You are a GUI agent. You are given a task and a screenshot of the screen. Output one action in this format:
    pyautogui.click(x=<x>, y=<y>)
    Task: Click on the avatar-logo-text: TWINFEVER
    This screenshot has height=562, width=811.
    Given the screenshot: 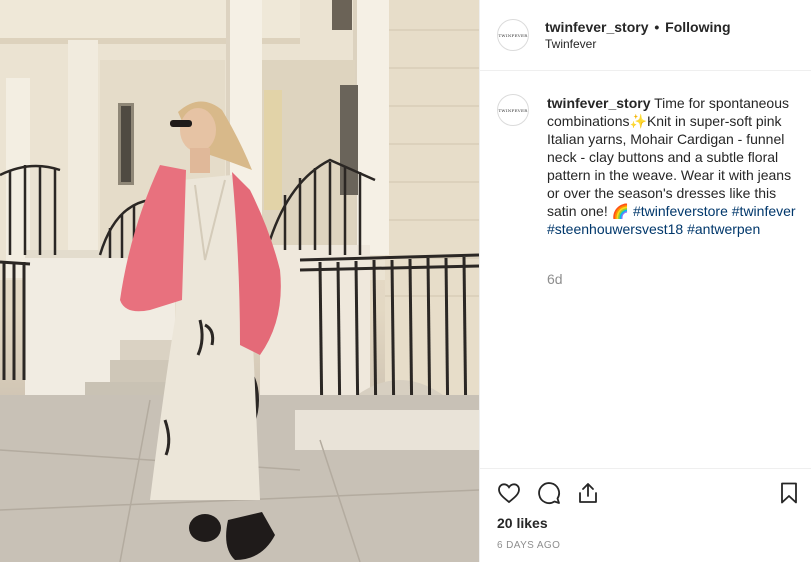 What is the action you would take?
    pyautogui.click(x=513, y=35)
    